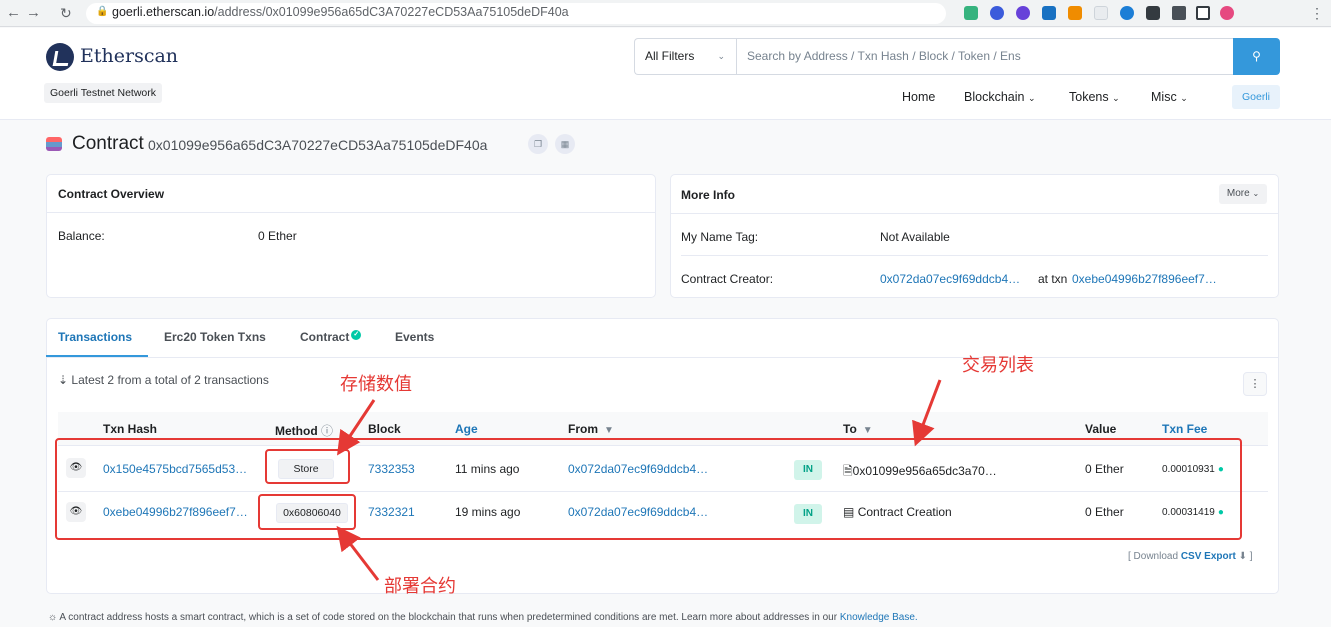 The width and height of the screenshot is (1331, 627). What do you see at coordinates (879, 617) in the screenshot?
I see `knowledge-base-link: Knowledge Base.` at bounding box center [879, 617].